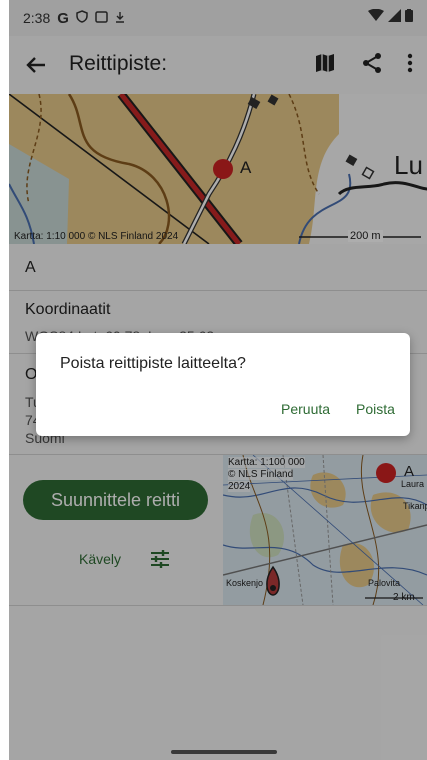 Image resolution: width=427 pixels, height=760 pixels. What do you see at coordinates (153, 363) in the screenshot?
I see `dialog-message: Poista reittipiste laitteelta?` at bounding box center [153, 363].